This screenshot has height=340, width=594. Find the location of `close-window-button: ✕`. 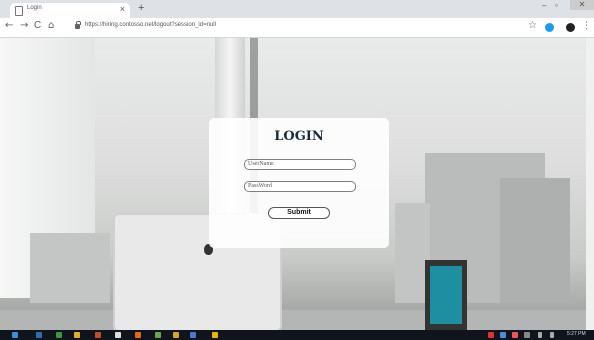

close-window-button: ✕ is located at coordinates (582, 5).